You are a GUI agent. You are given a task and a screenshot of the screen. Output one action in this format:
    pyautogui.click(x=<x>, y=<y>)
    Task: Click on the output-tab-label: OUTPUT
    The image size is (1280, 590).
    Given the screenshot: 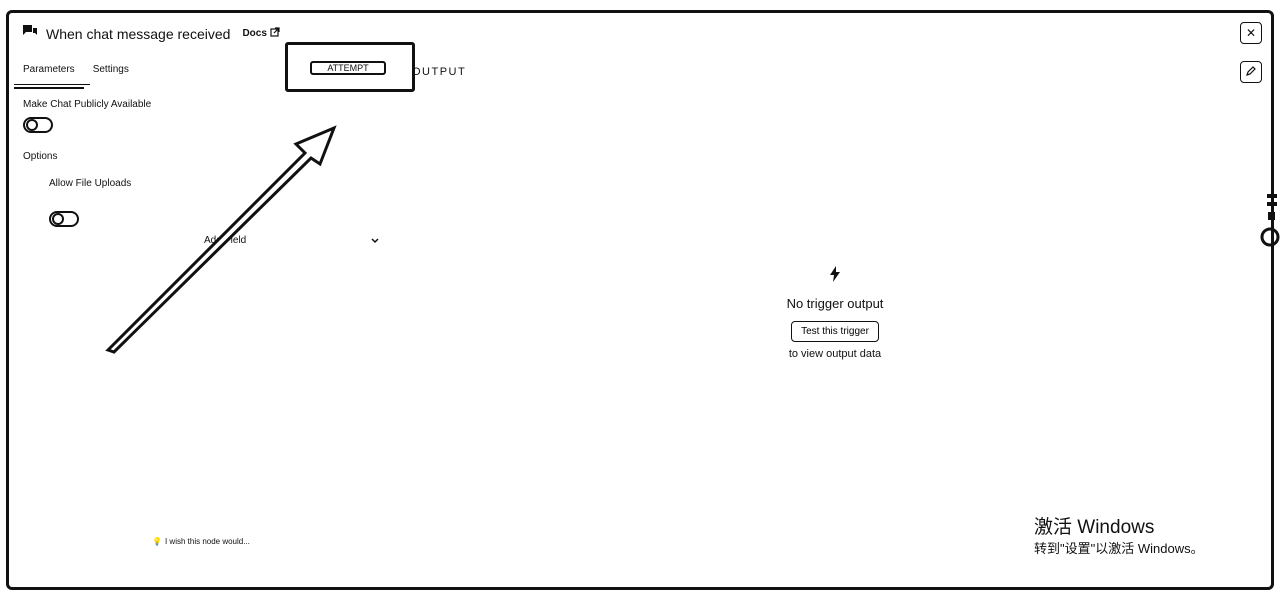 What is the action you would take?
    pyautogui.click(x=439, y=72)
    